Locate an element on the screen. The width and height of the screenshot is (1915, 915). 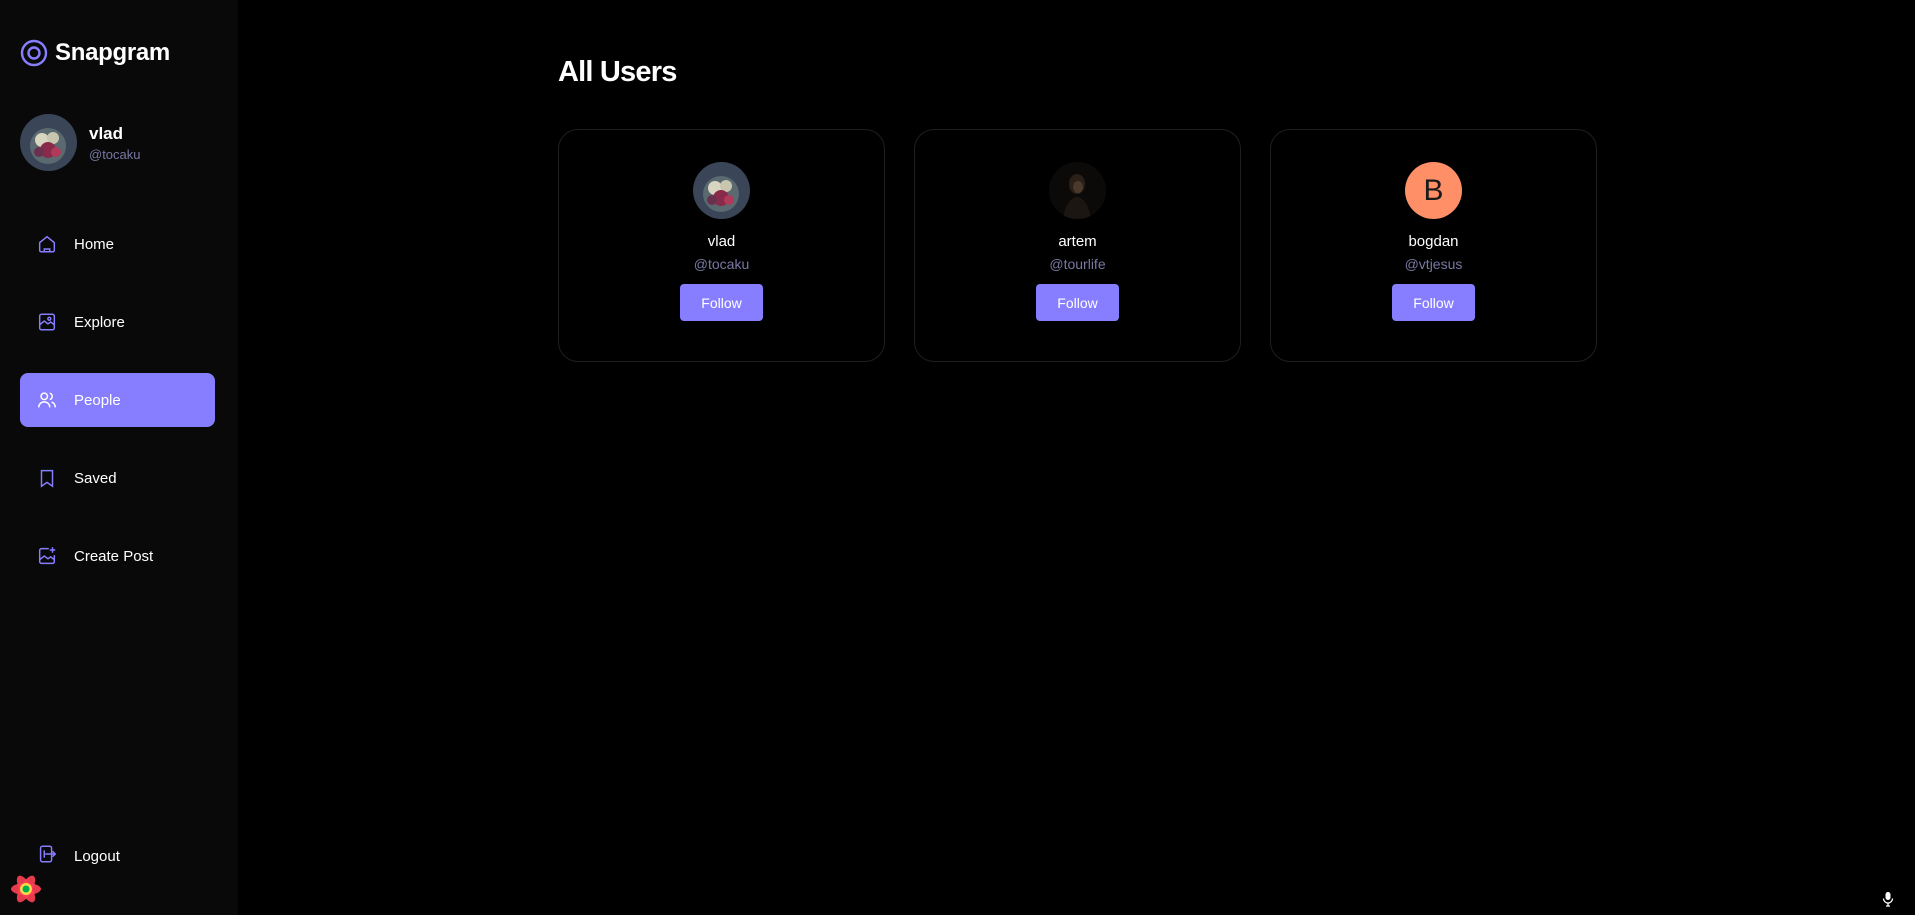
people-icon is located at coordinates (47, 400).